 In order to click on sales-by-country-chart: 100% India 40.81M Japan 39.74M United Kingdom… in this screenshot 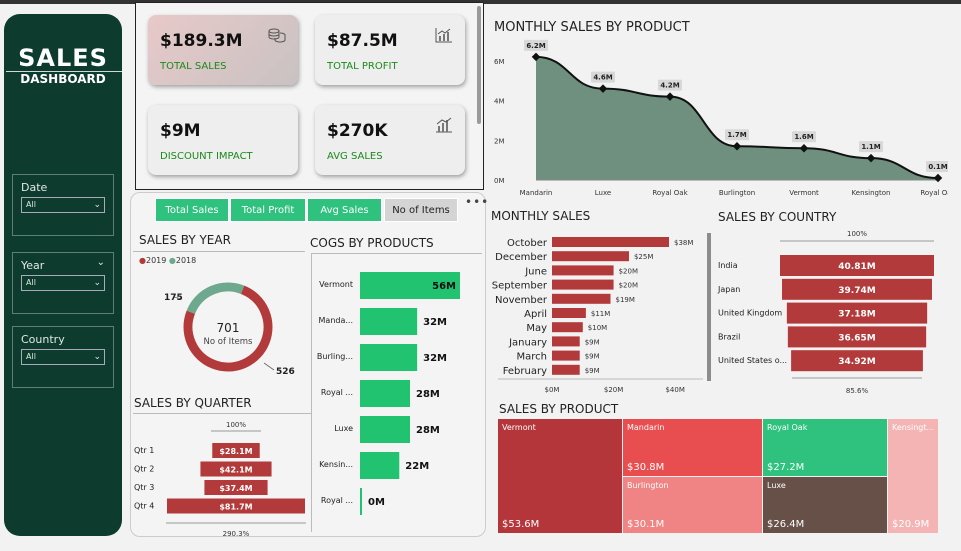, I will do `click(825, 312)`.